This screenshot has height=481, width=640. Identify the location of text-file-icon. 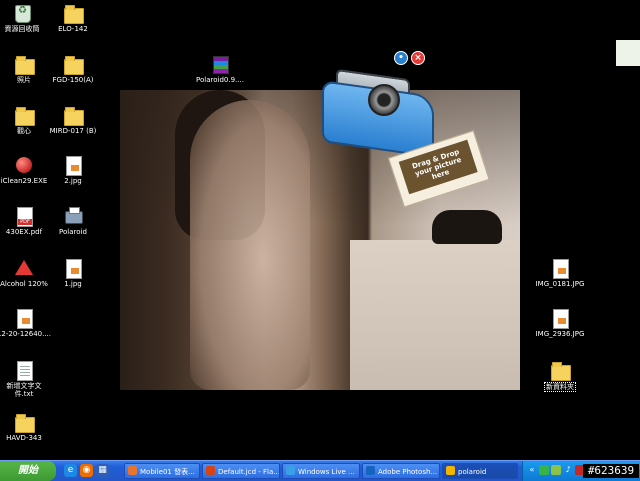
(25, 371).